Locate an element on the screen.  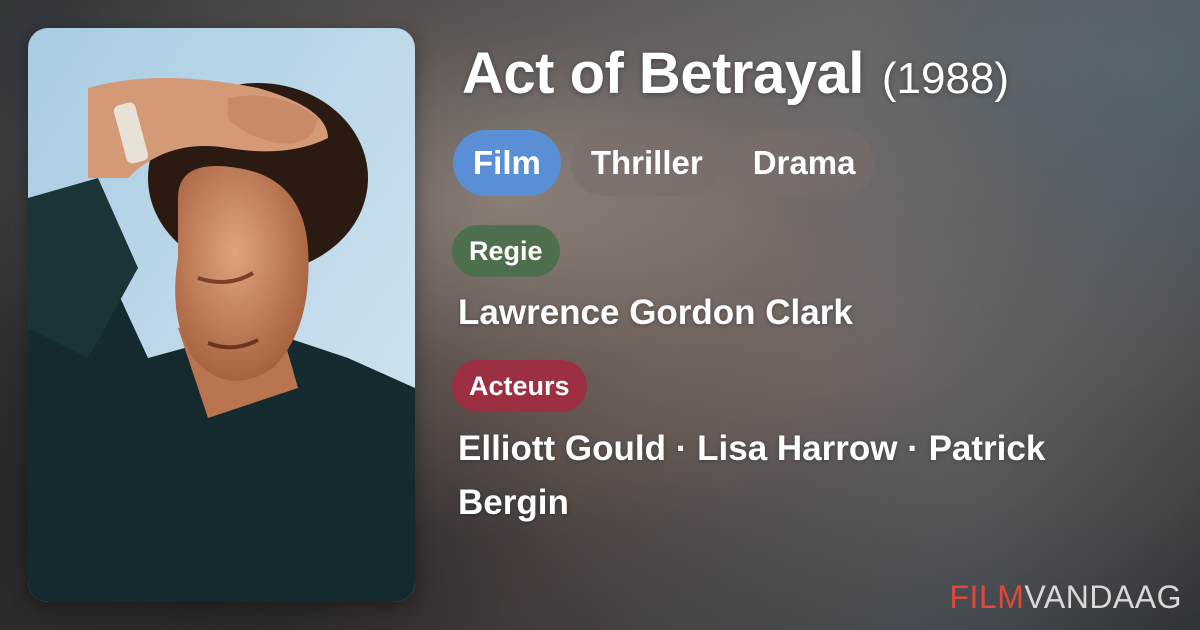
tag-list: Film Thriller Drama is located at coordinates (664, 163).